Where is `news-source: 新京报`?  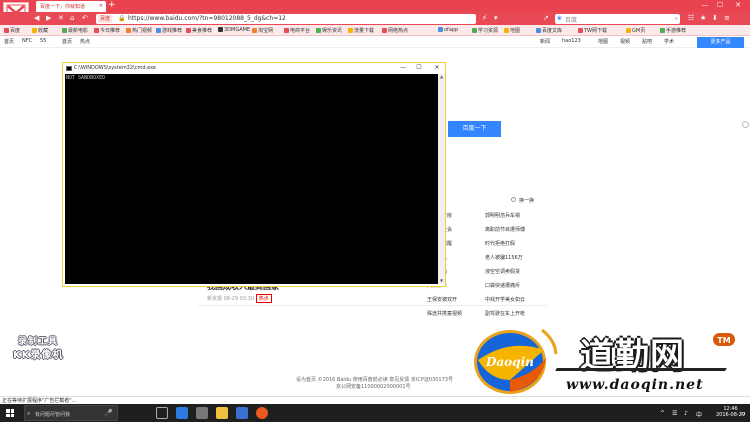 news-source: 新京报 is located at coordinates (214, 299).